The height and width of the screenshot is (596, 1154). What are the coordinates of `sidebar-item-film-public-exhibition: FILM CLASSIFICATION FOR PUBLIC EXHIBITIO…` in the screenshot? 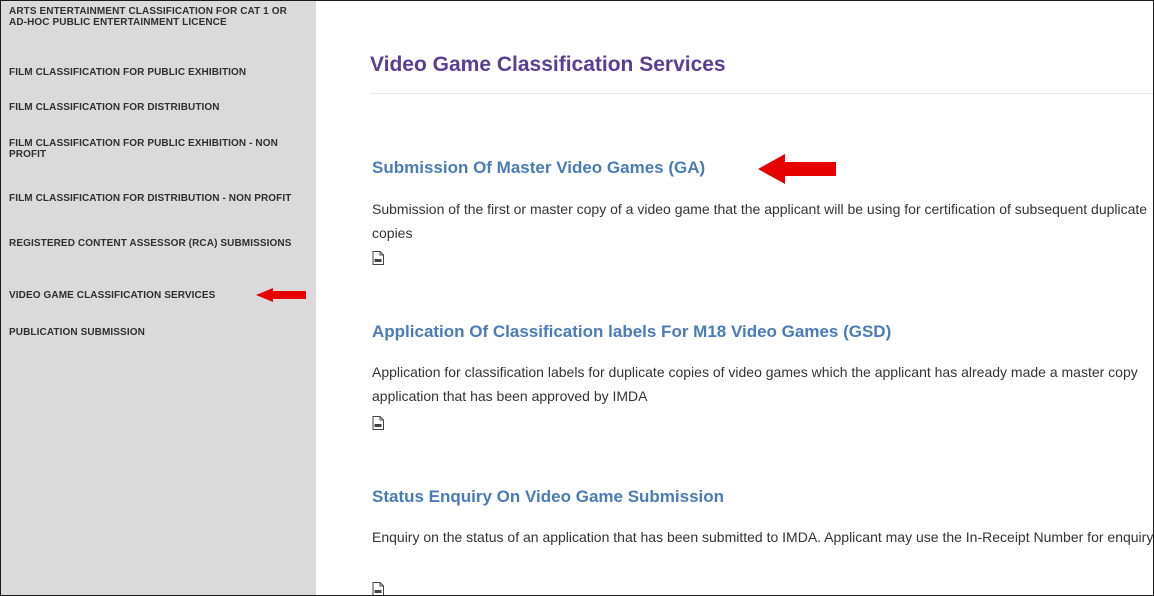 It's located at (154, 72).